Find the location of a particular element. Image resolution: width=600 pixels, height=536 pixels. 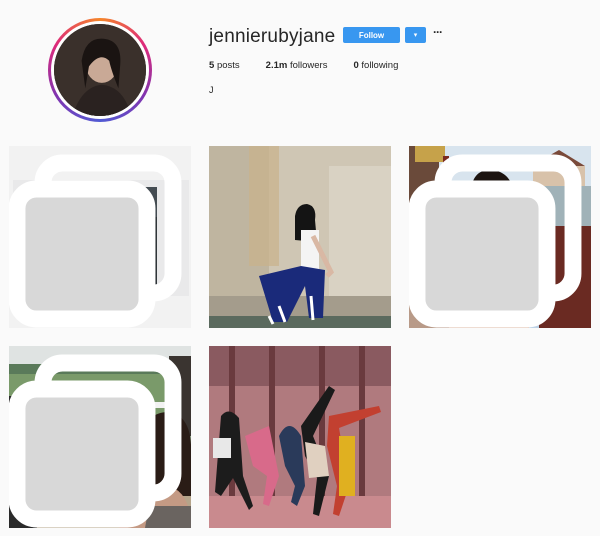

post-wall-portrait is located at coordinates (300, 237).